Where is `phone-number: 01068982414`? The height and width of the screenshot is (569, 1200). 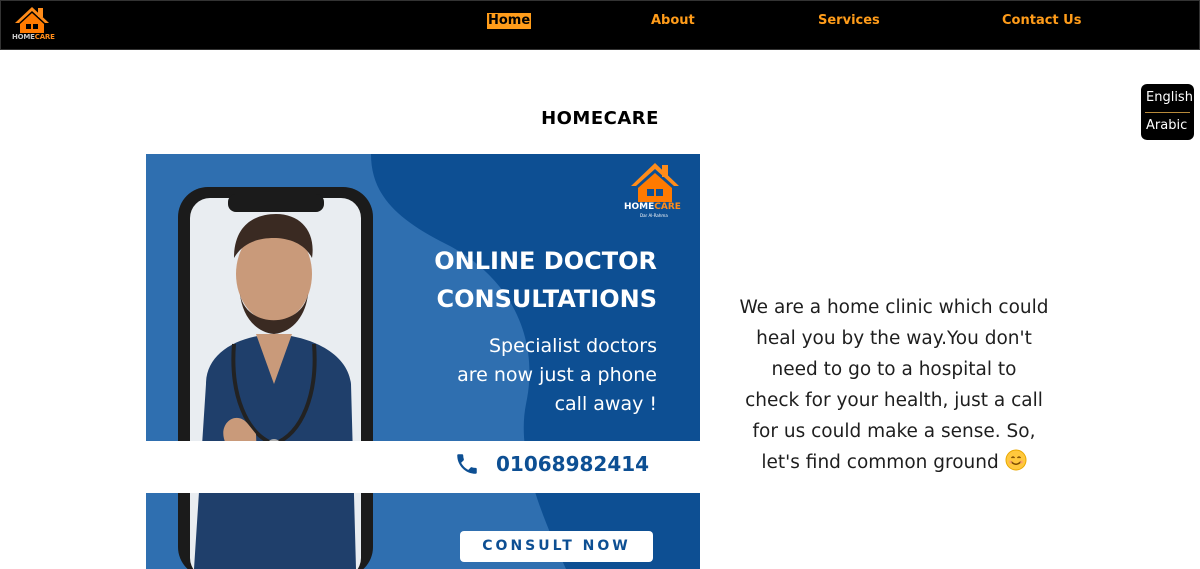 phone-number: 01068982414 is located at coordinates (572, 464).